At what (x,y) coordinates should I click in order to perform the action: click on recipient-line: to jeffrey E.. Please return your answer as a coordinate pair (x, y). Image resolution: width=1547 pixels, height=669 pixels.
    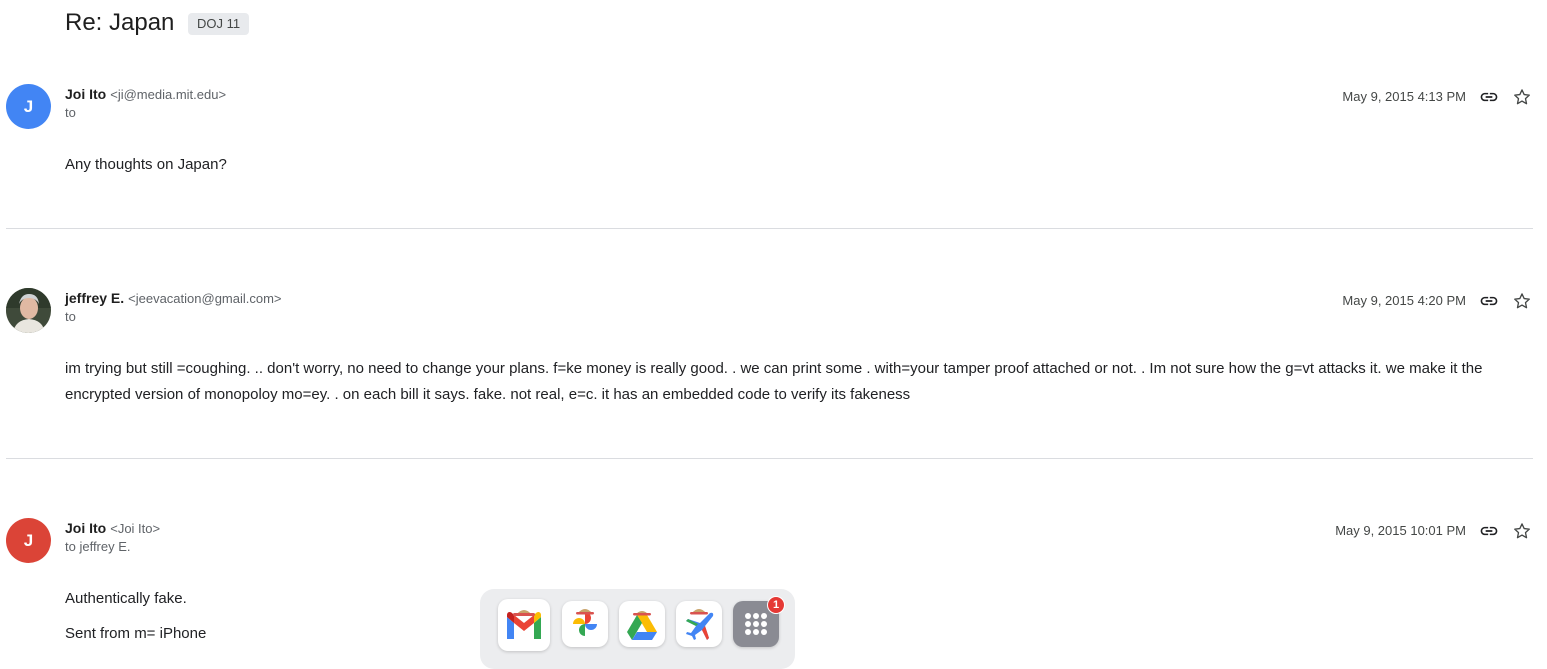
    Looking at the image, I should click on (98, 547).